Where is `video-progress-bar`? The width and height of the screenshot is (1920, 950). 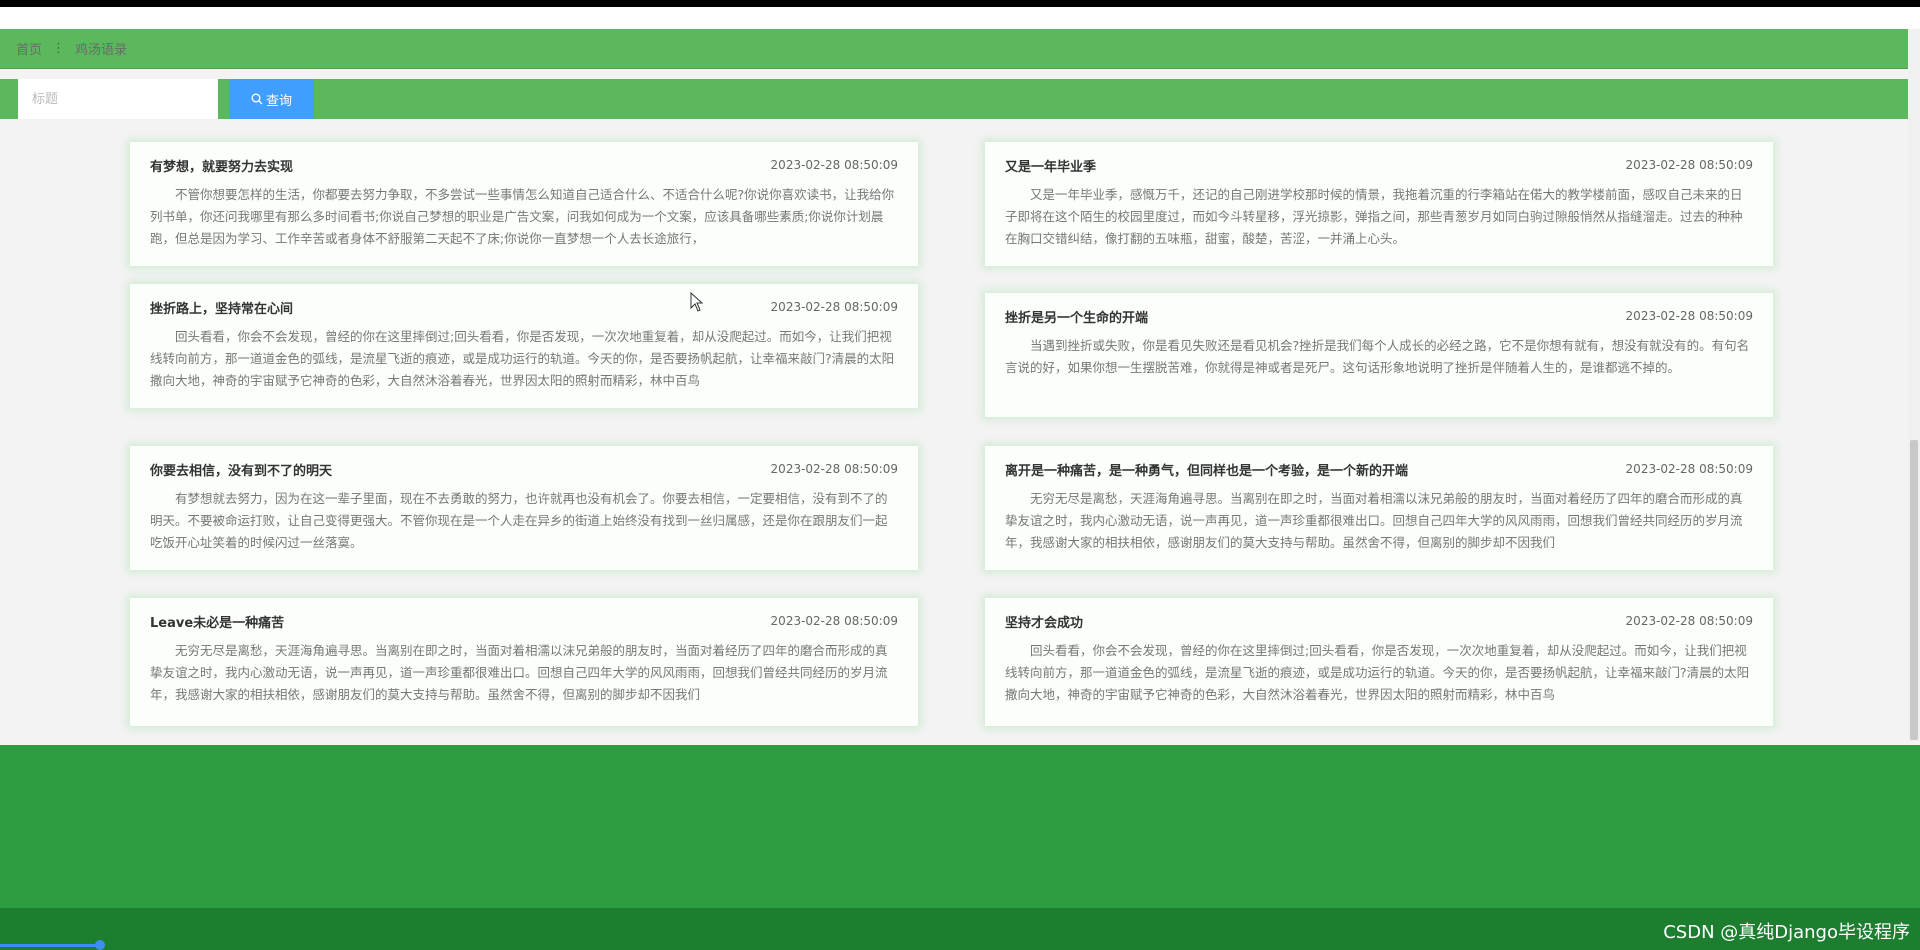 video-progress-bar is located at coordinates (50, 945).